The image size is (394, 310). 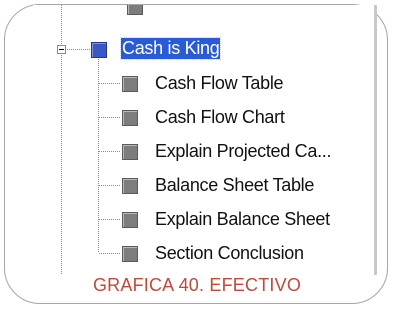 What do you see at coordinates (170, 48) in the screenshot?
I see `tree-node-cash-is-king: Cash is King` at bounding box center [170, 48].